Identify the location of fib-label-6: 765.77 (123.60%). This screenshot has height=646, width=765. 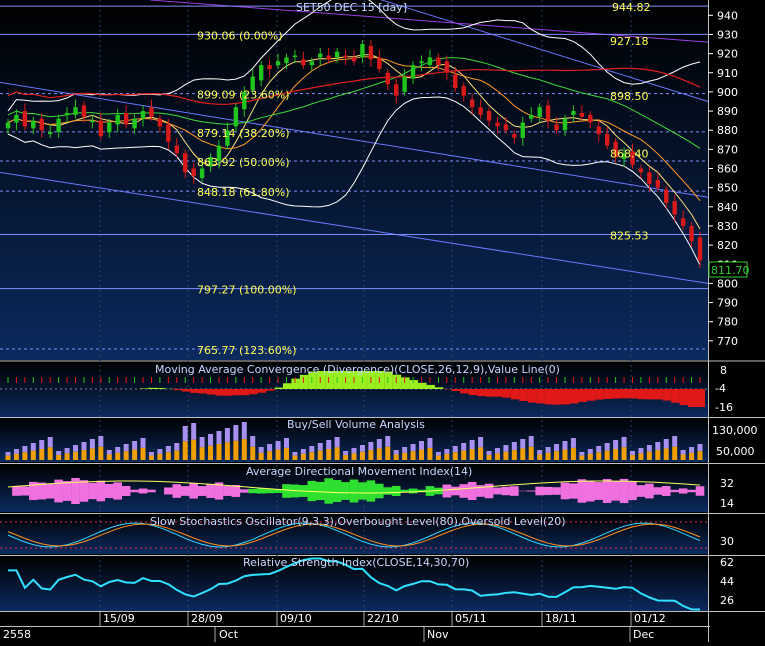
(247, 350).